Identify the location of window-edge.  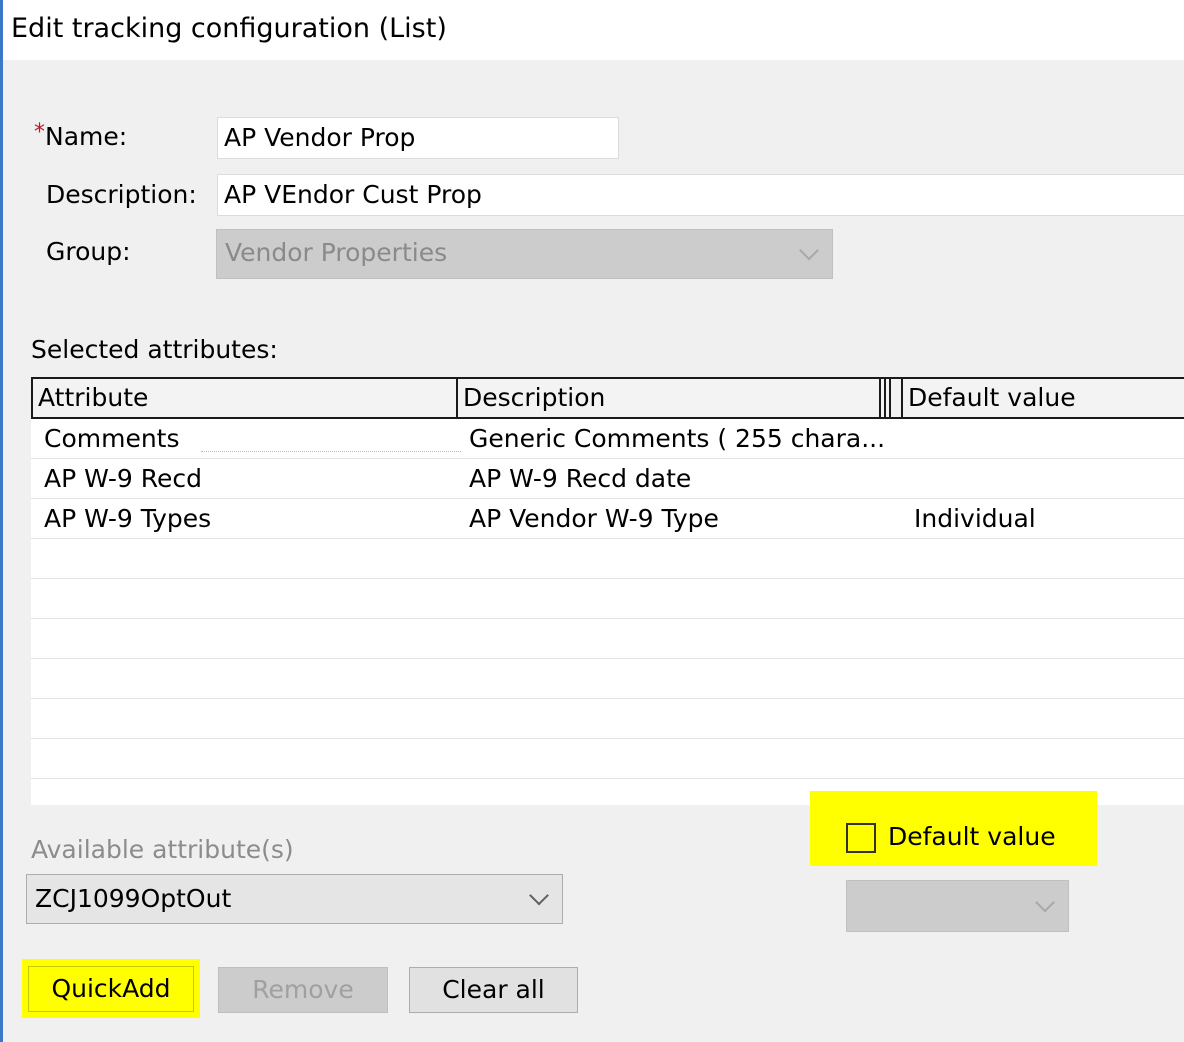
(1, 521).